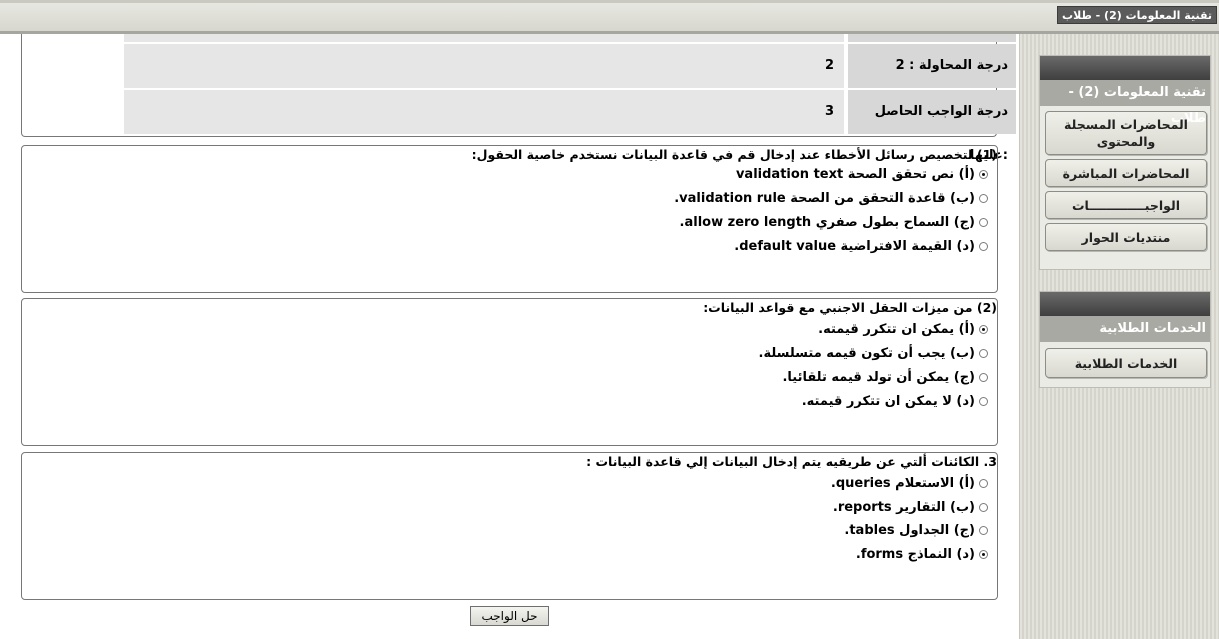  I want to click on app-title: تقنية المعلومات (2) - طلاب, so click(1137, 15).